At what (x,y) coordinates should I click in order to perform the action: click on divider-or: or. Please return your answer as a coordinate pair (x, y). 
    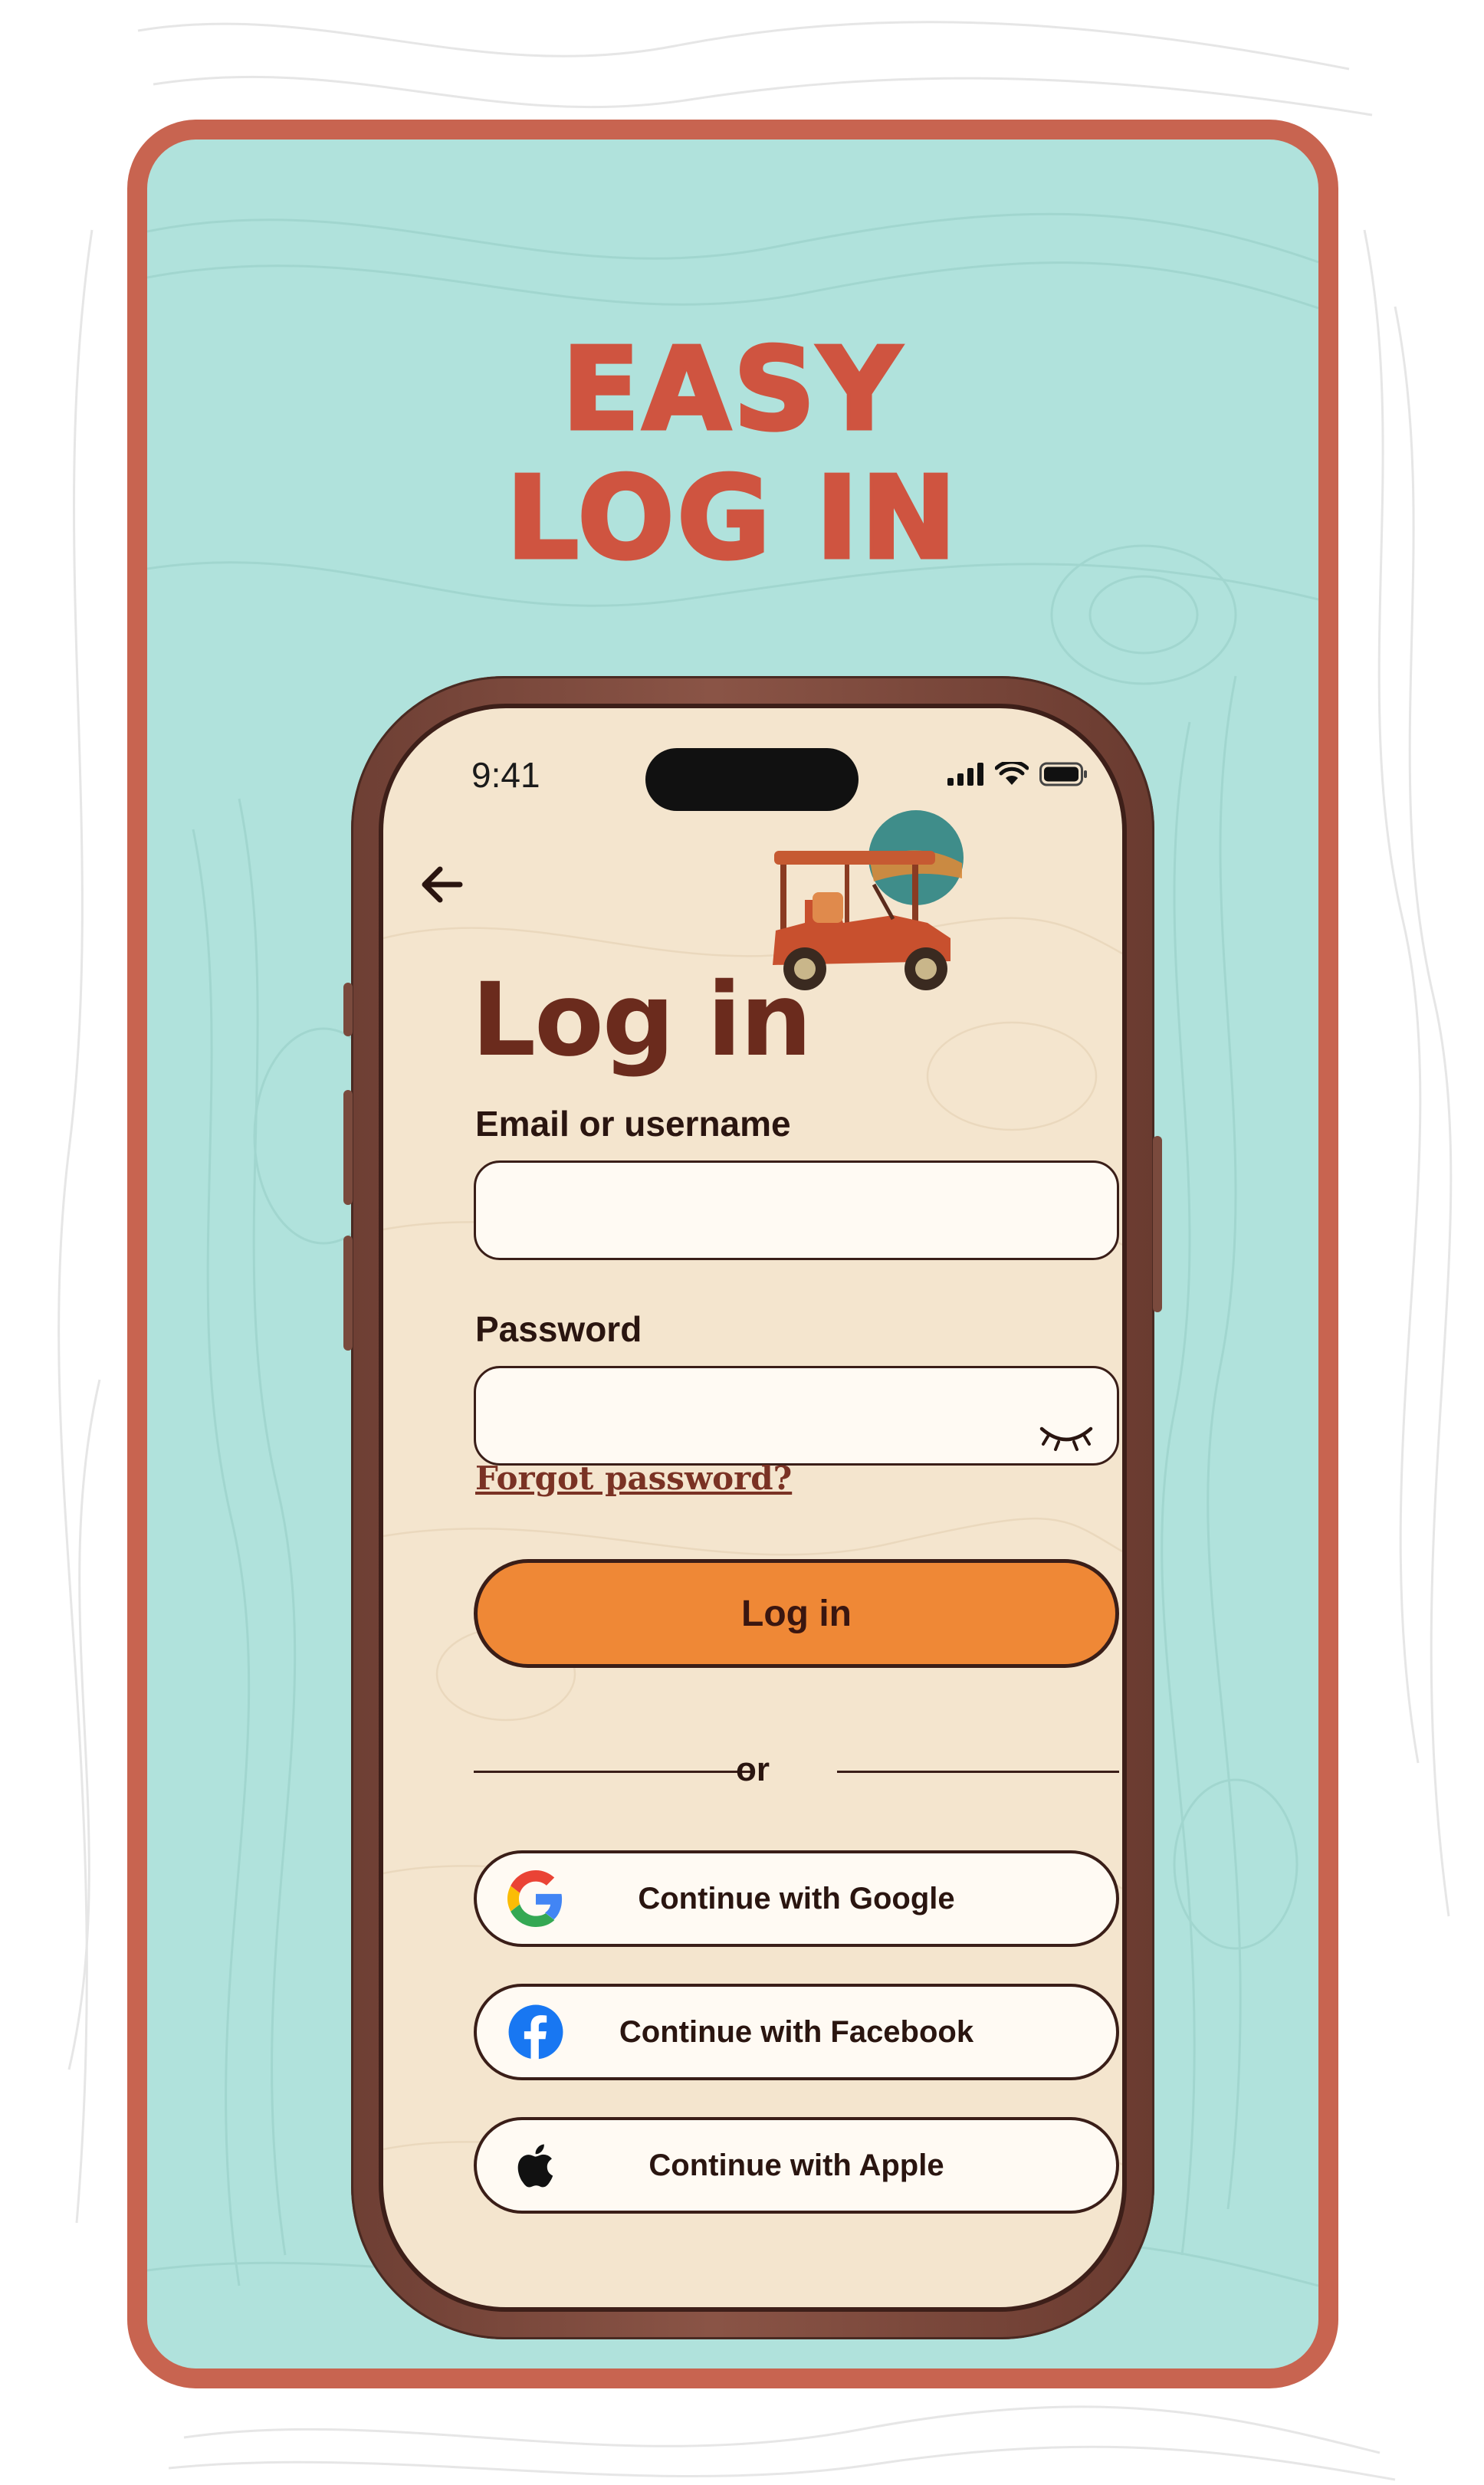
    Looking at the image, I should click on (753, 1769).